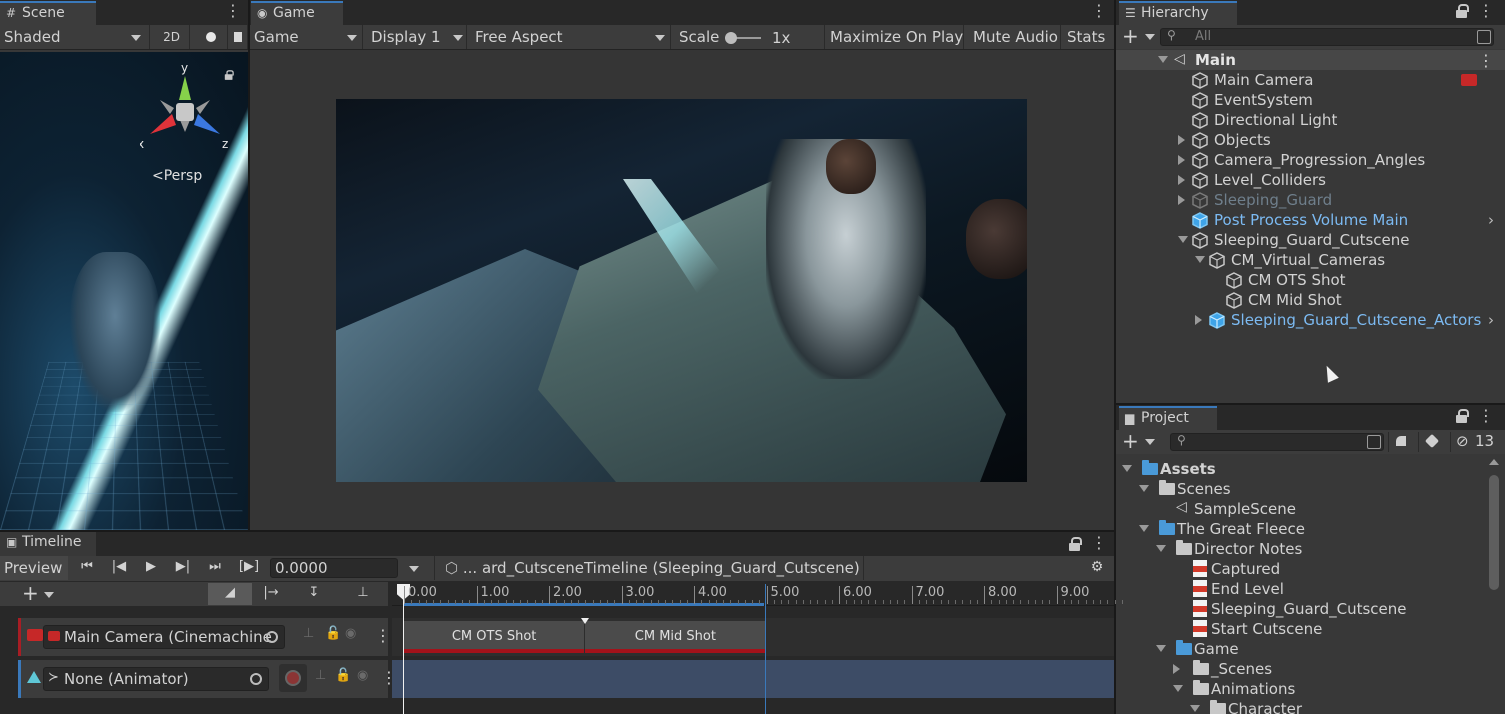  What do you see at coordinates (1310, 589) in the screenshot?
I see `project-item: End Level` at bounding box center [1310, 589].